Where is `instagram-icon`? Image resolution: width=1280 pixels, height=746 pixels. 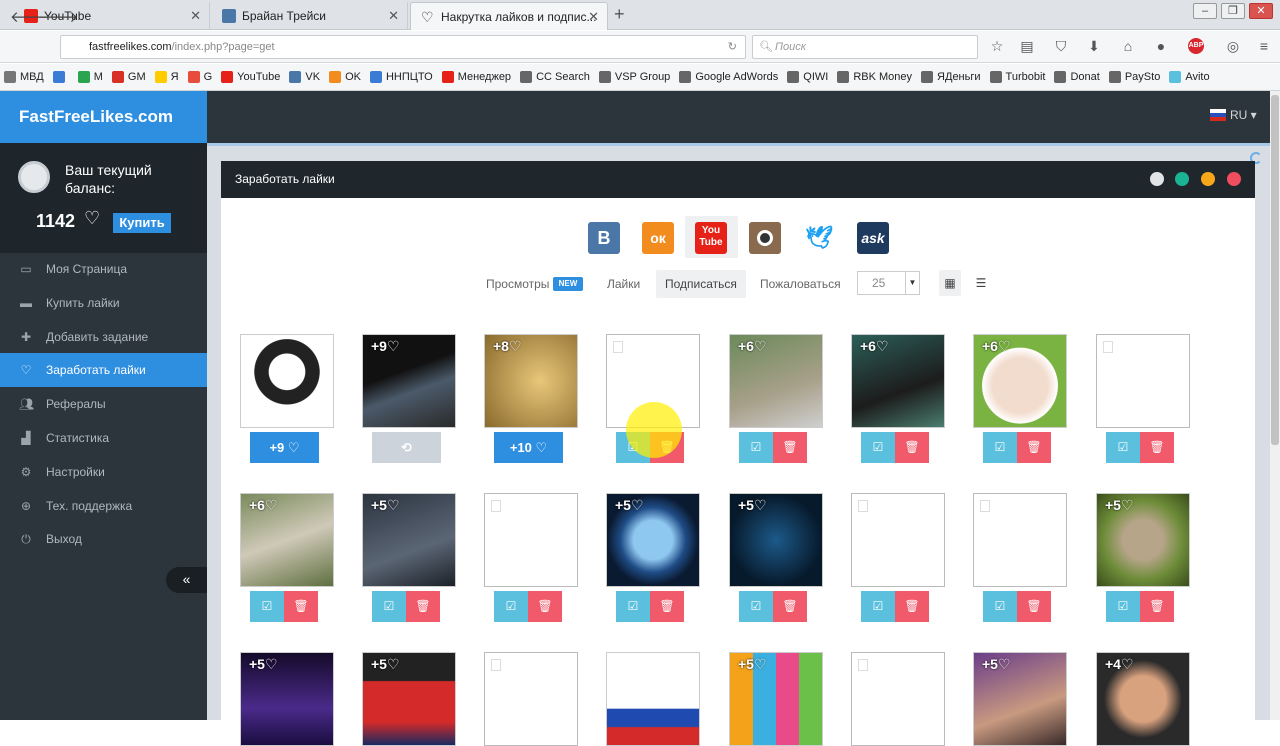
instagram-icon is located at coordinates (765, 238).